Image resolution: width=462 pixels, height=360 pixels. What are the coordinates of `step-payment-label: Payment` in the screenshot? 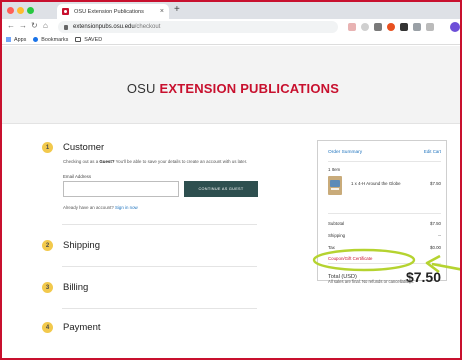 It's located at (82, 327).